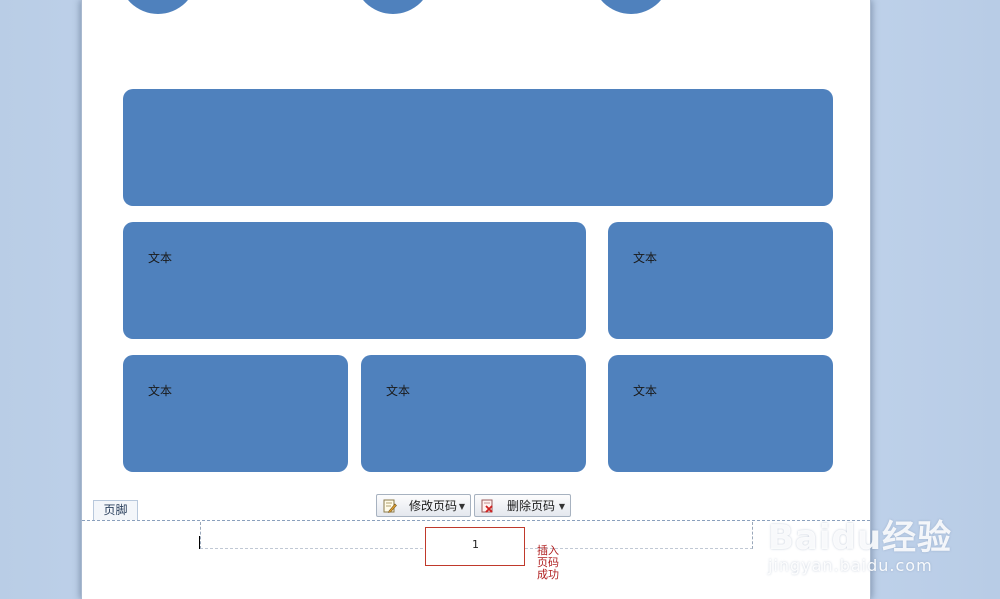  What do you see at coordinates (115, 510) in the screenshot?
I see `footer-tag: 页脚` at bounding box center [115, 510].